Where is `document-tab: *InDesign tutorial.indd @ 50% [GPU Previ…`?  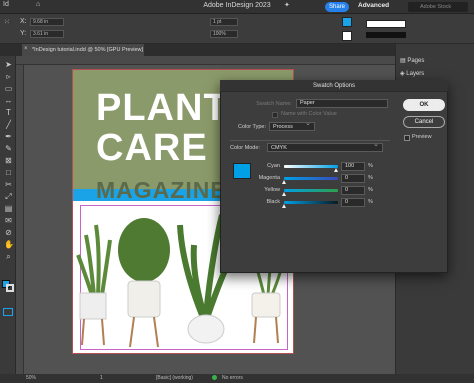 document-tab: *InDesign tutorial.indd @ 50% [GPU Previ… is located at coordinates (83, 50).